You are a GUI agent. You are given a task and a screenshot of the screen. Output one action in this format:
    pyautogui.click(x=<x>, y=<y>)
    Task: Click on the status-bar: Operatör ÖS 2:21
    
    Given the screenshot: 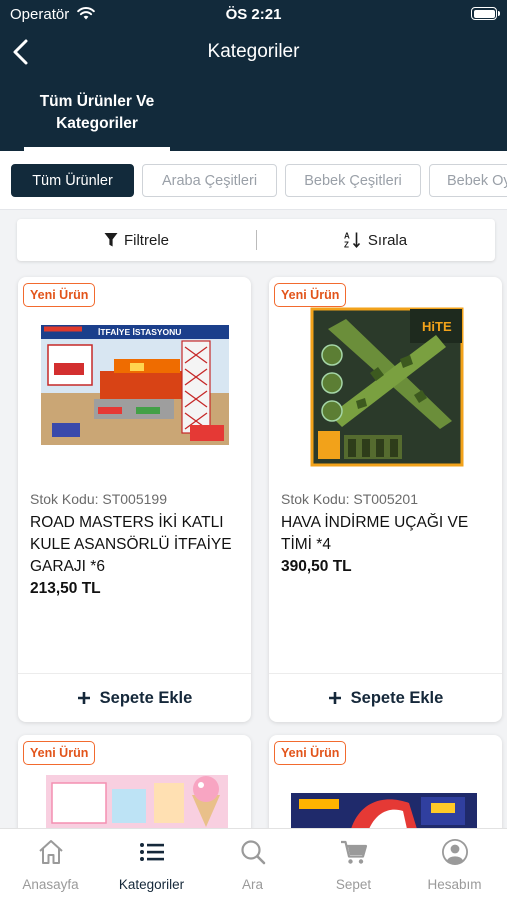 What is the action you would take?
    pyautogui.click(x=253, y=15)
    